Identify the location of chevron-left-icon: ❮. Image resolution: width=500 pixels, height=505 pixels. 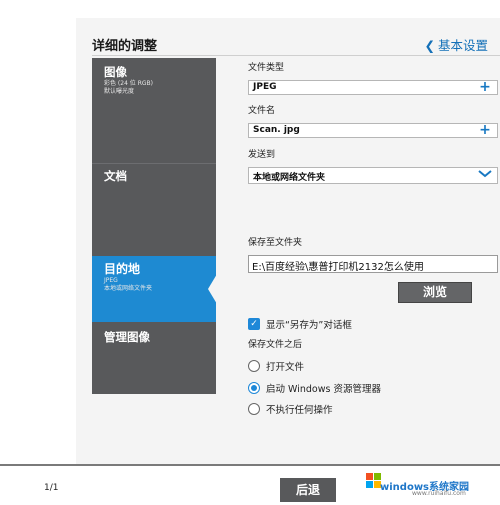
(429, 45).